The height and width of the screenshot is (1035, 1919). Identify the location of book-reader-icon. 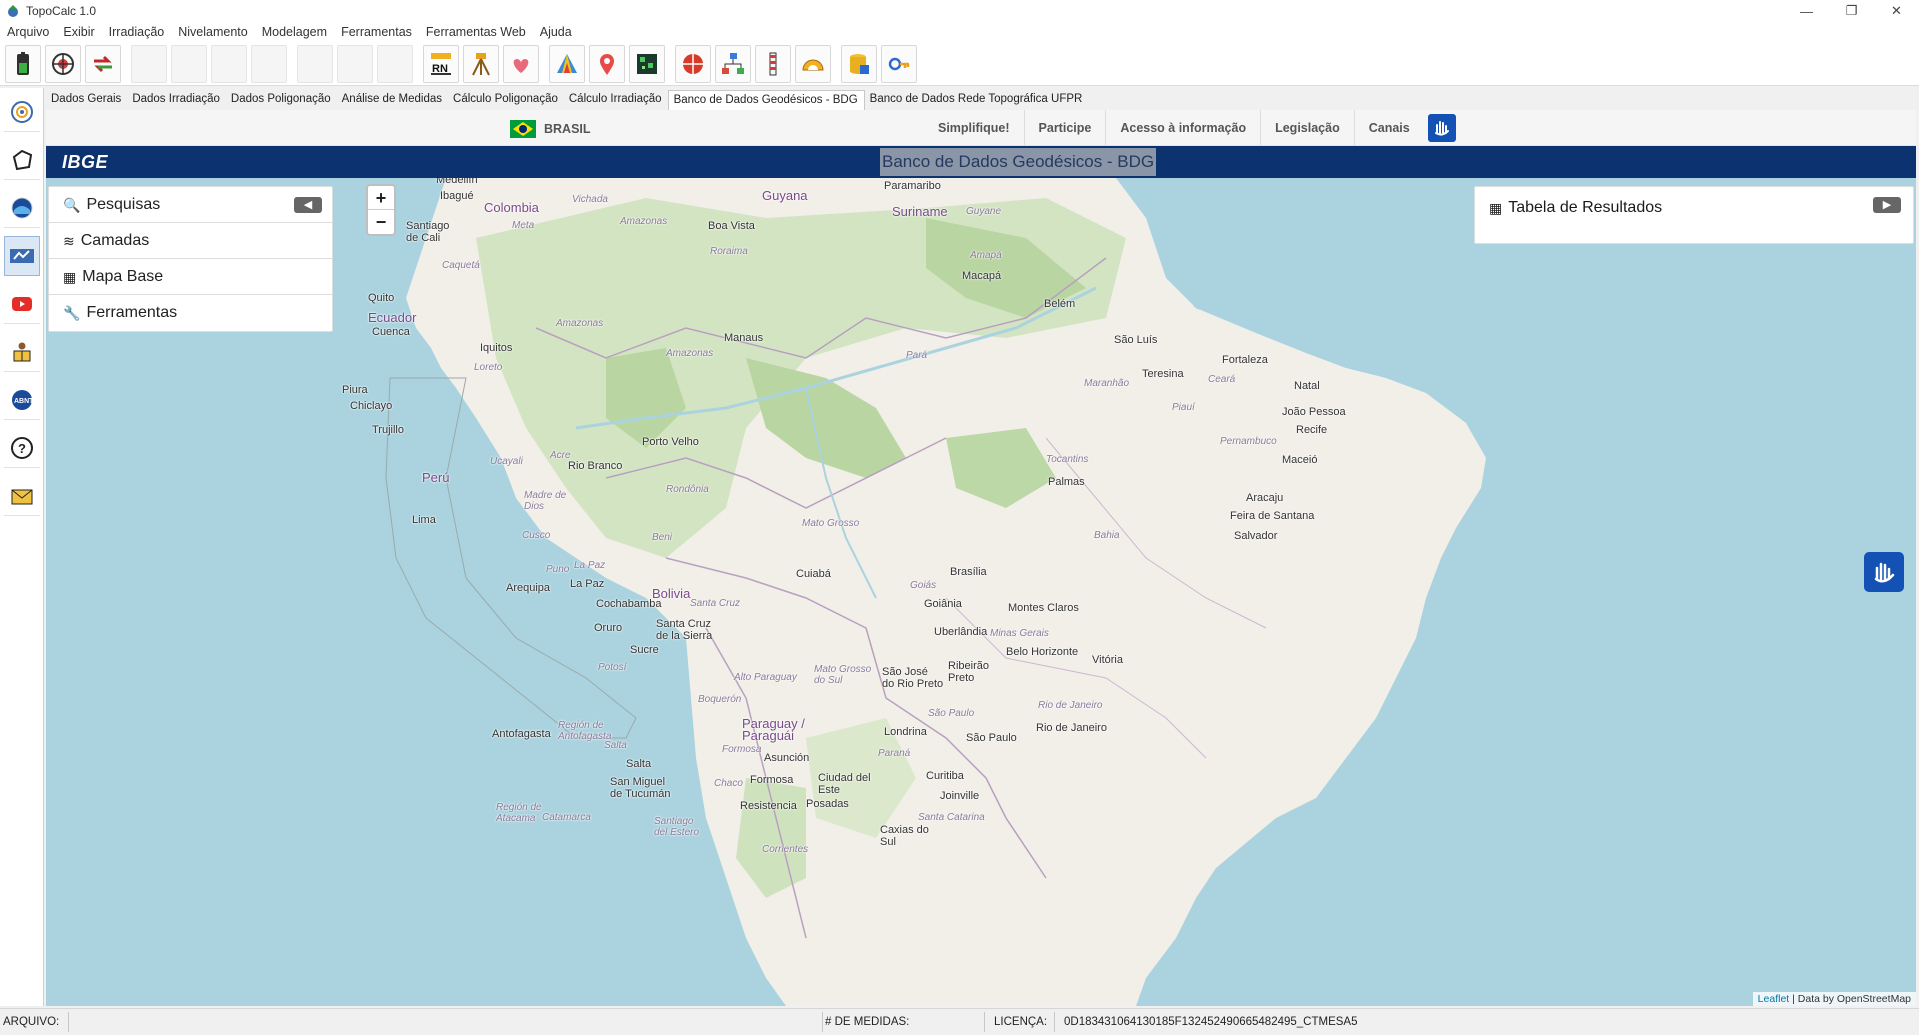
(22, 351).